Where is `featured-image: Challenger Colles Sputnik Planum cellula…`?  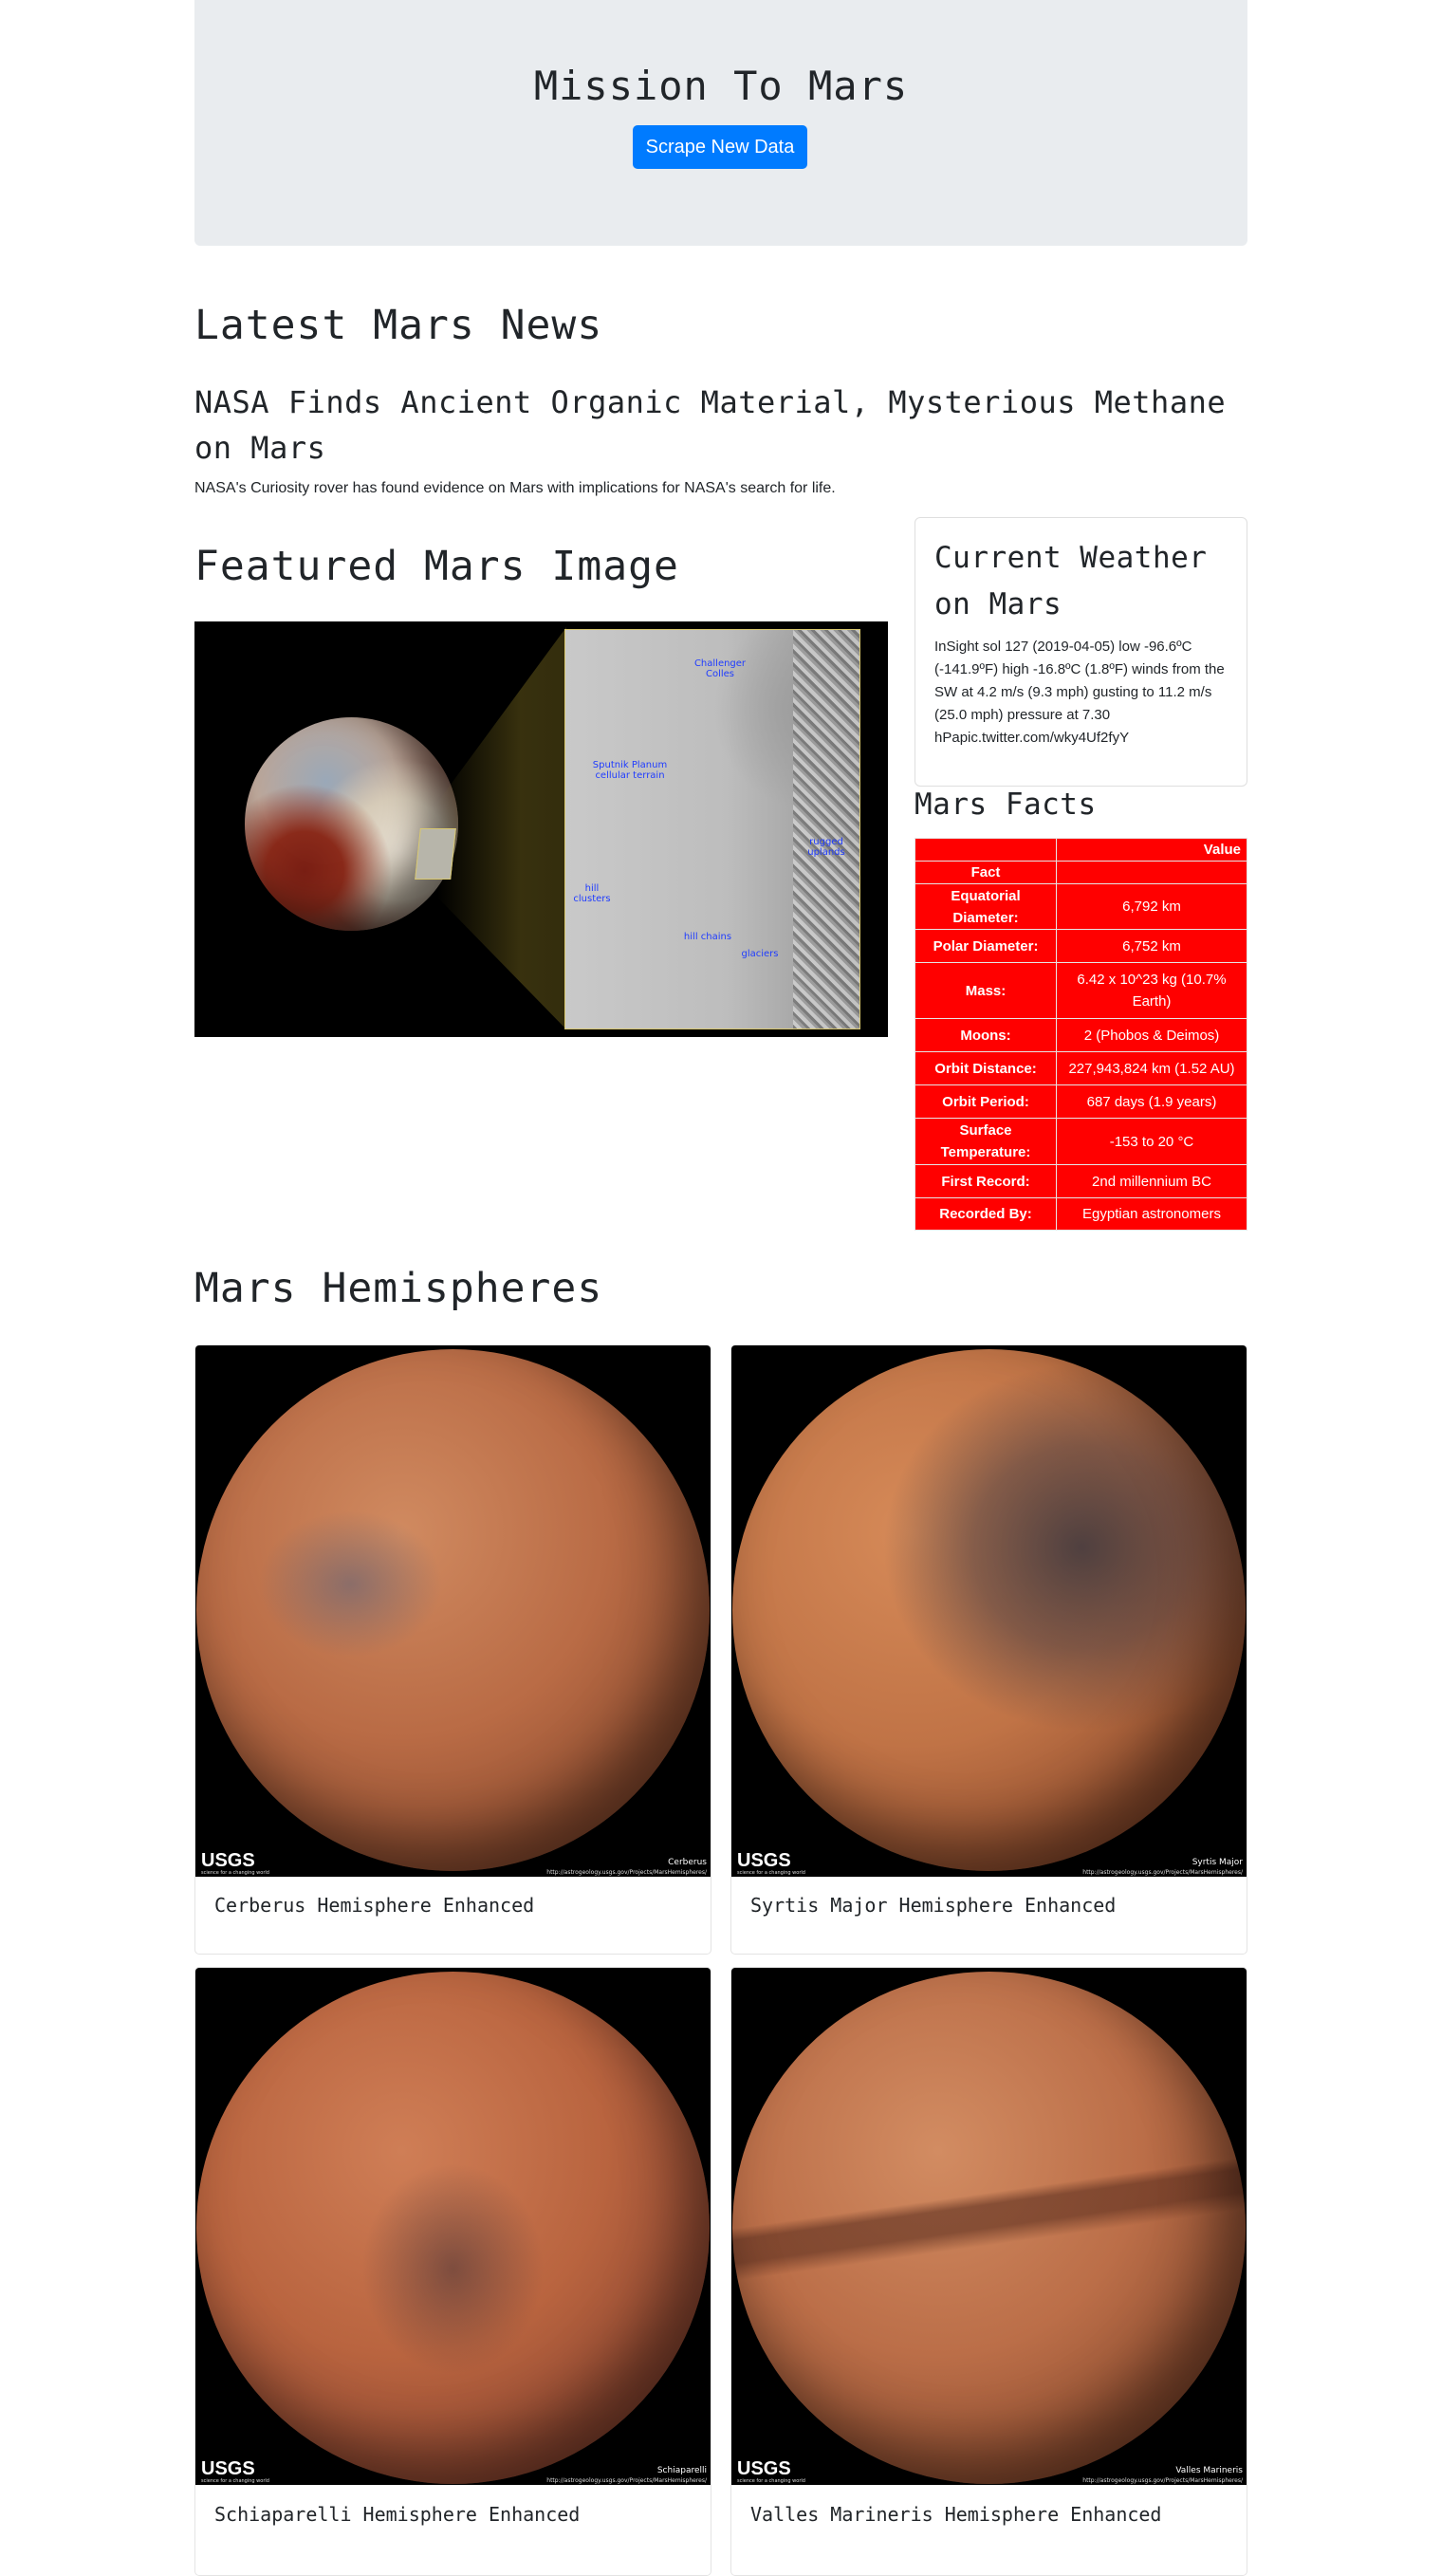 featured-image: Challenger Colles Sputnik Planum cellula… is located at coordinates (541, 829).